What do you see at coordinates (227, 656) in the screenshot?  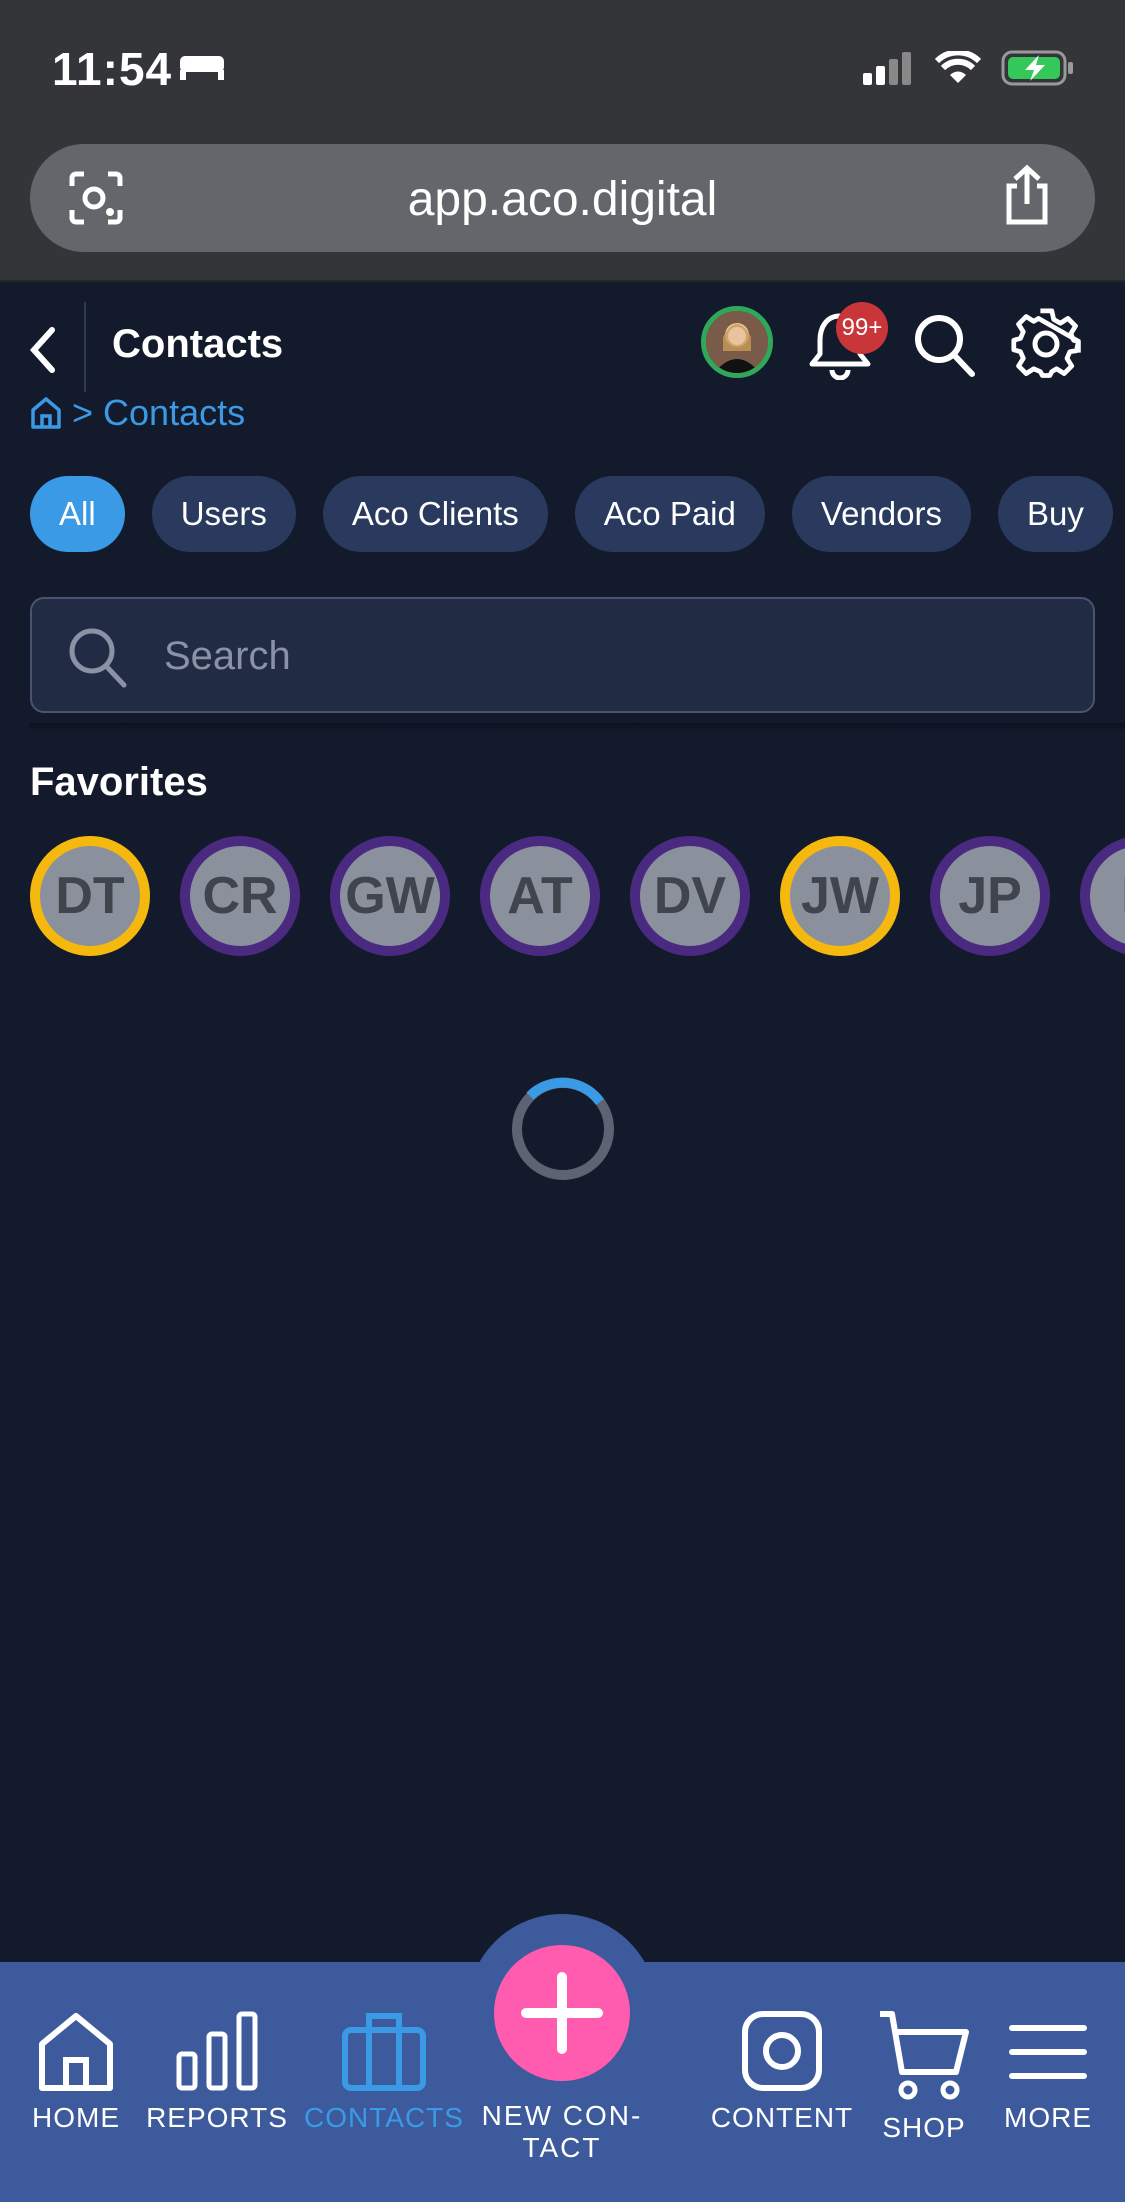 I see `search-placeholder: Search` at bounding box center [227, 656].